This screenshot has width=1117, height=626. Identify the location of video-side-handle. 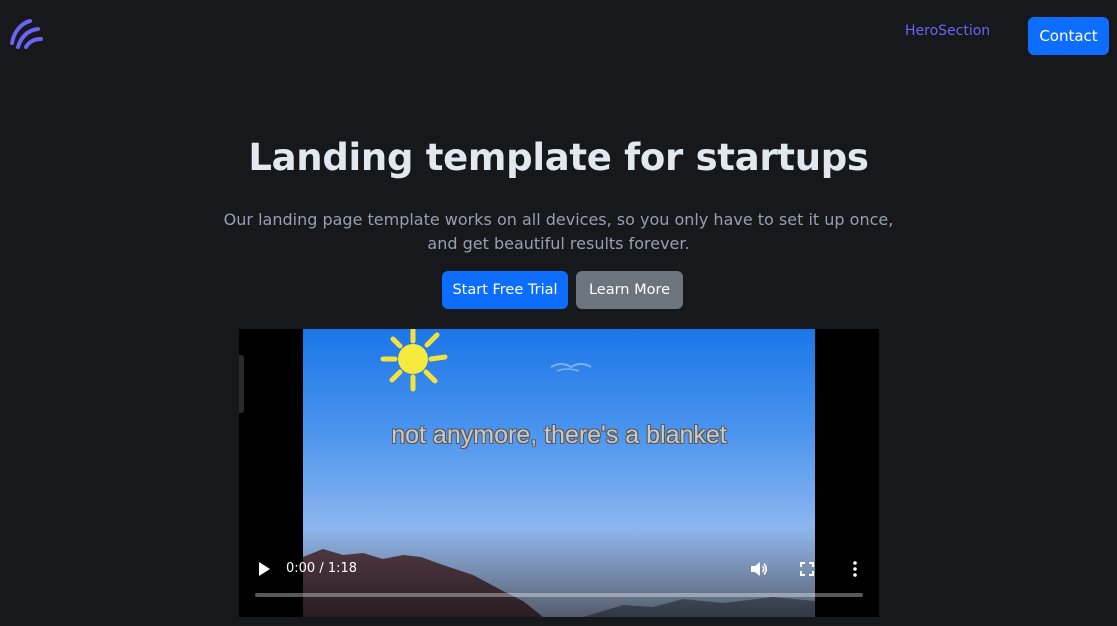
(241, 384).